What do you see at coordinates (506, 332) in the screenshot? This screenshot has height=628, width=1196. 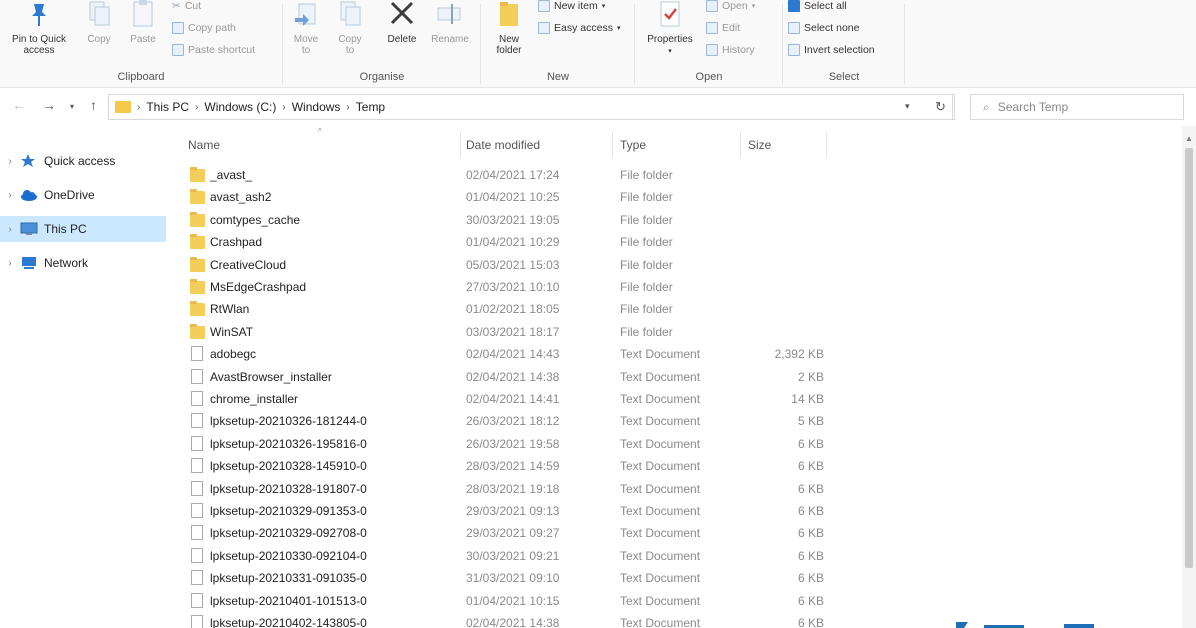 I see `file-row: WinSAT 03/03/2021 18:17 File folder` at bounding box center [506, 332].